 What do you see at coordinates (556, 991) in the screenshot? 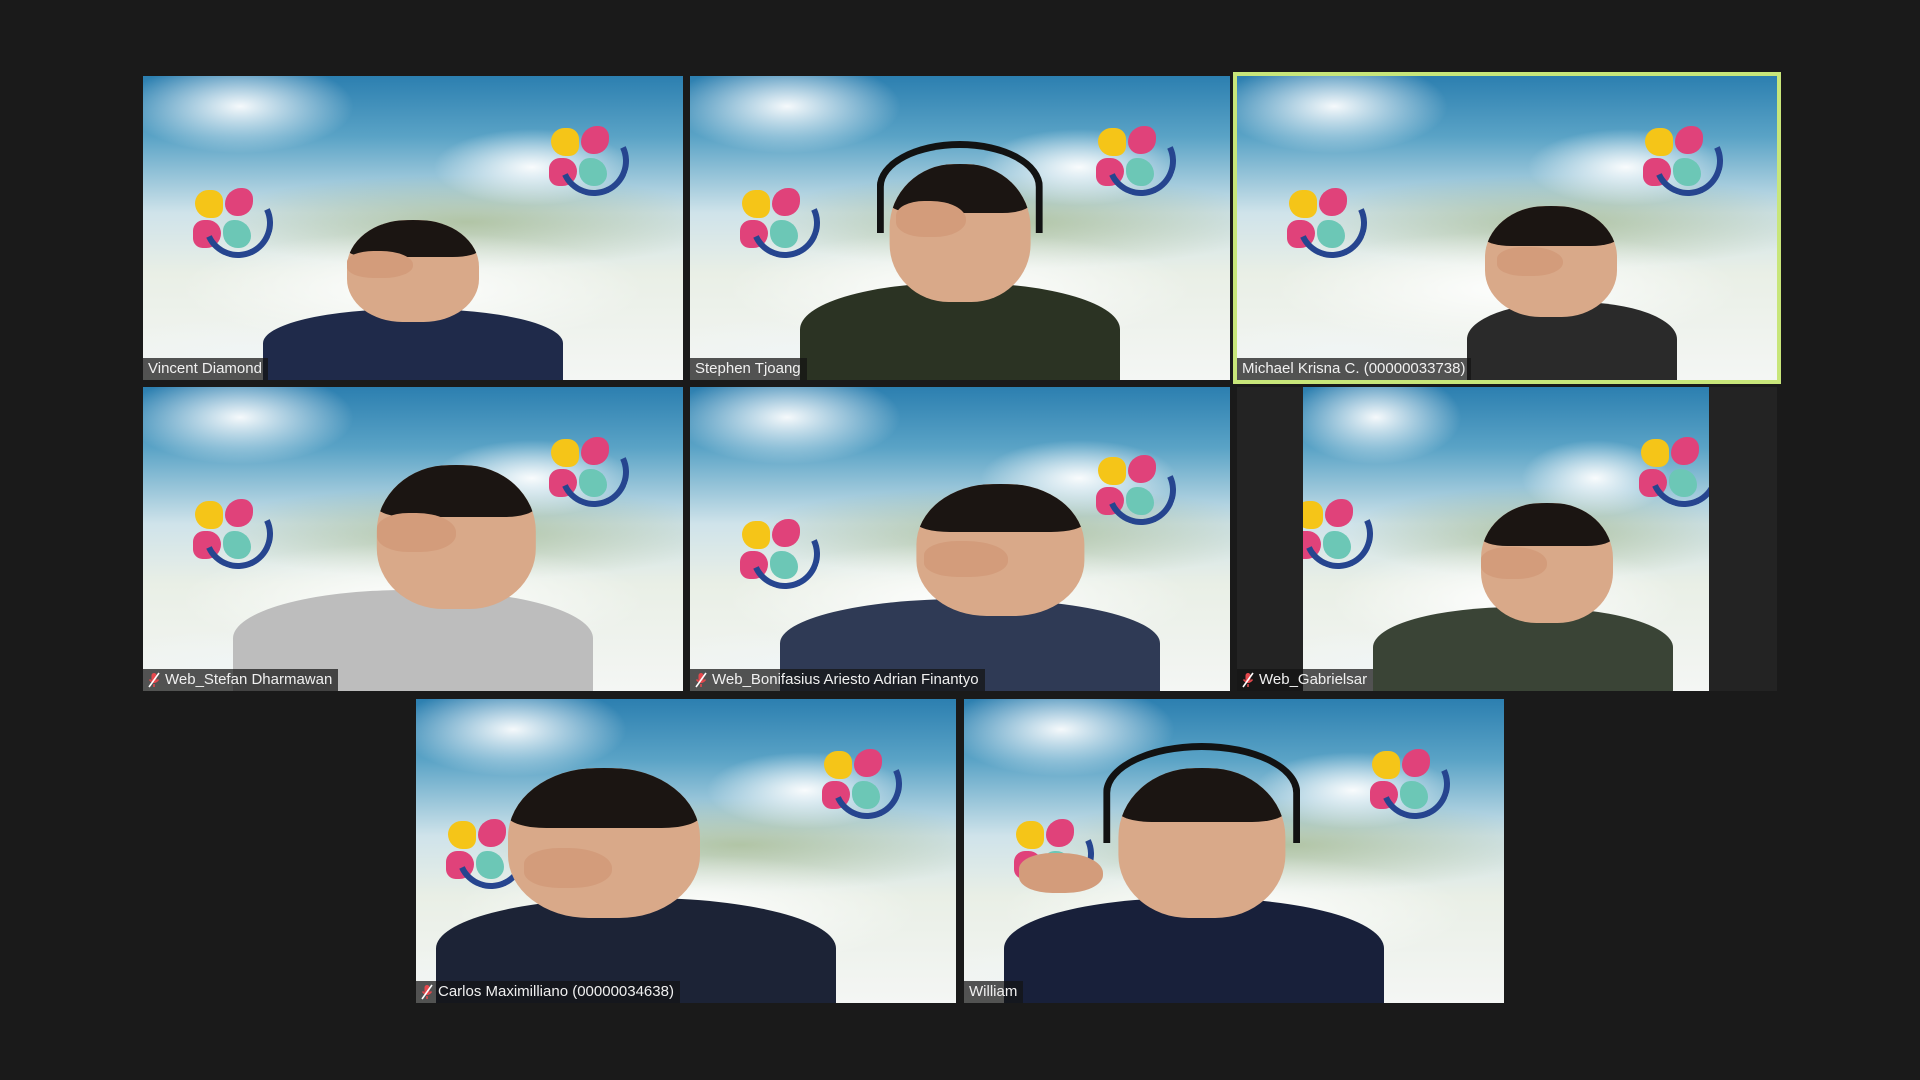
I see `participant-name: Carlos Maximilliano (00000034638)` at bounding box center [556, 991].